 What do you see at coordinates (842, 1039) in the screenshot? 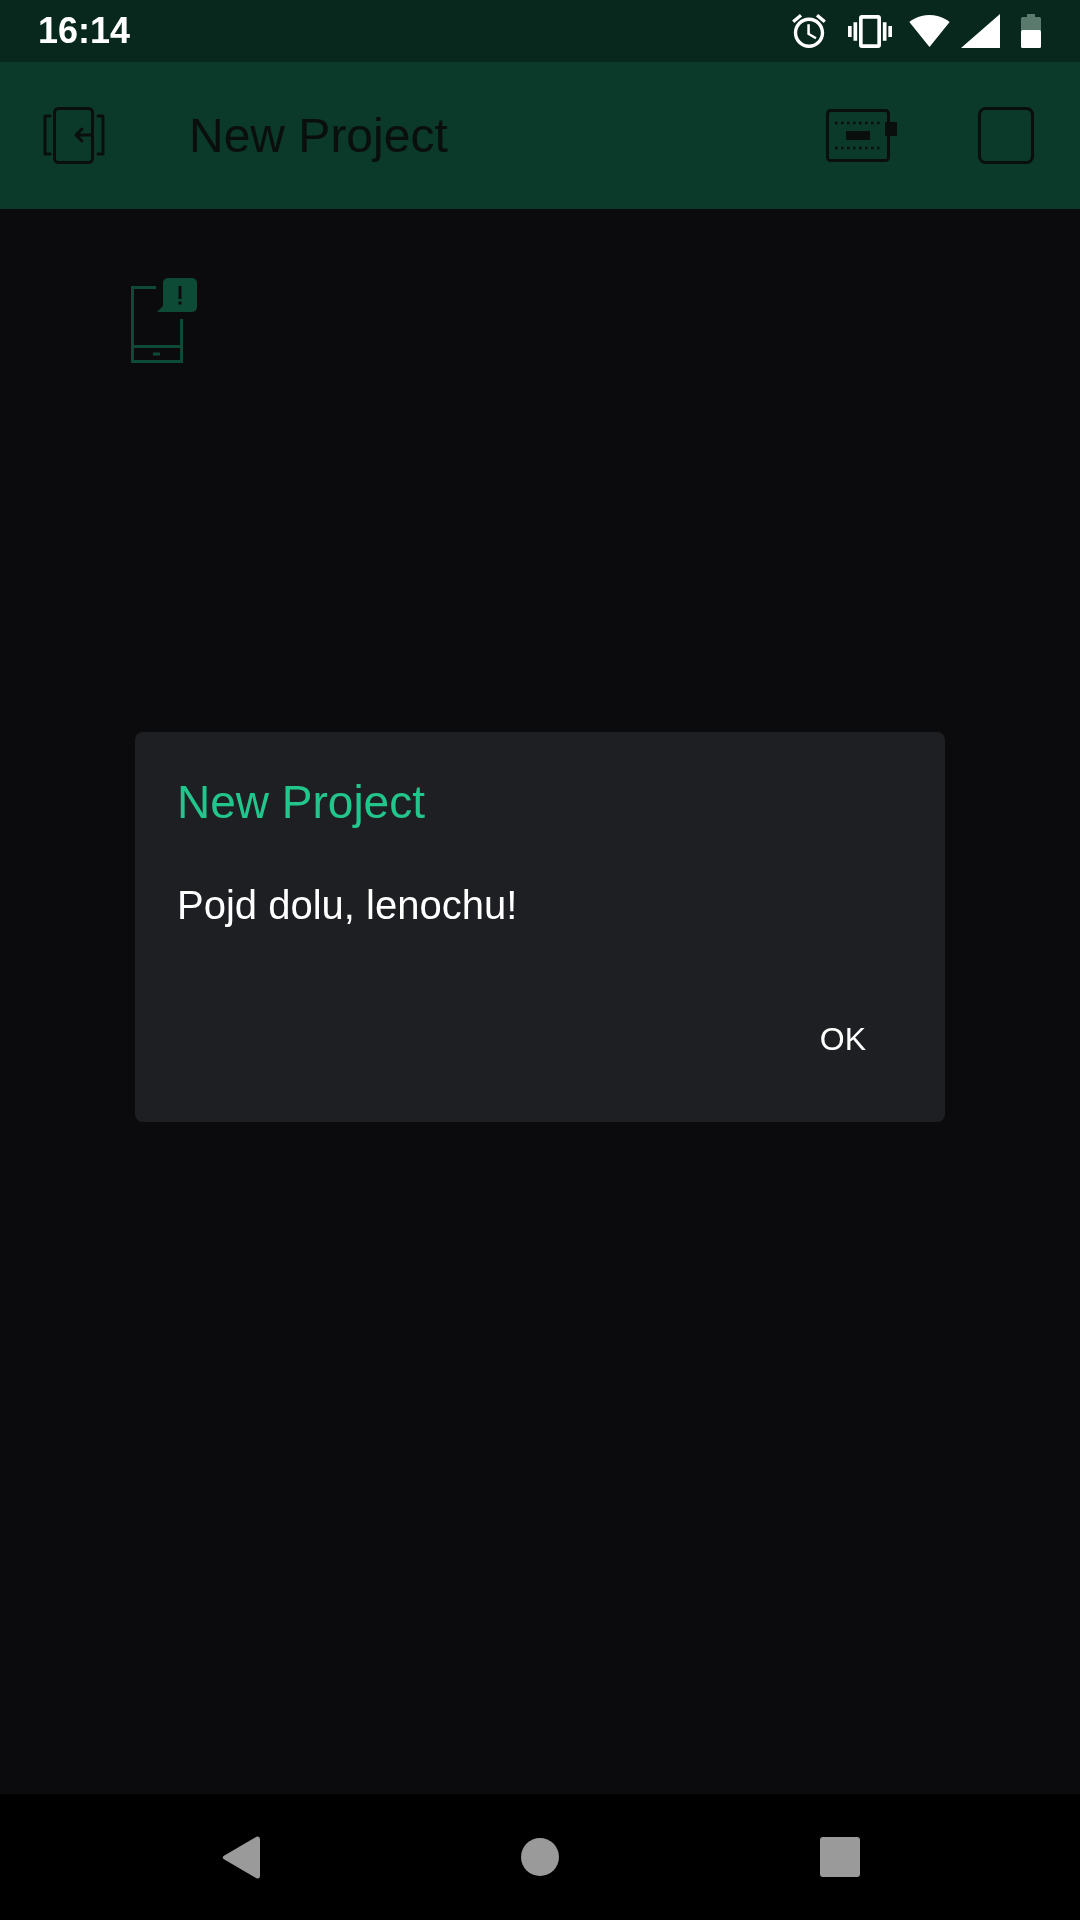
I see `dialog-button: OK` at bounding box center [842, 1039].